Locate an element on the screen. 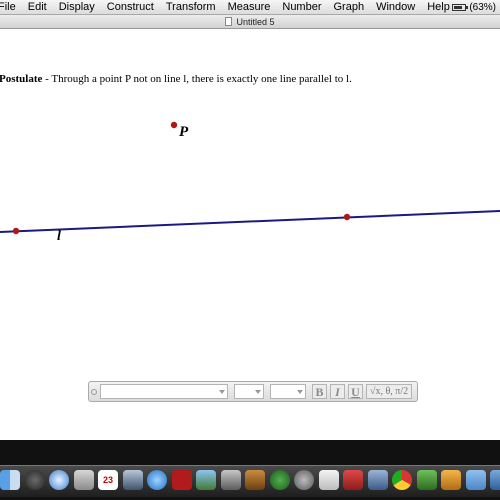 The width and height of the screenshot is (500, 500). palette-grip-icon is located at coordinates (94, 391).